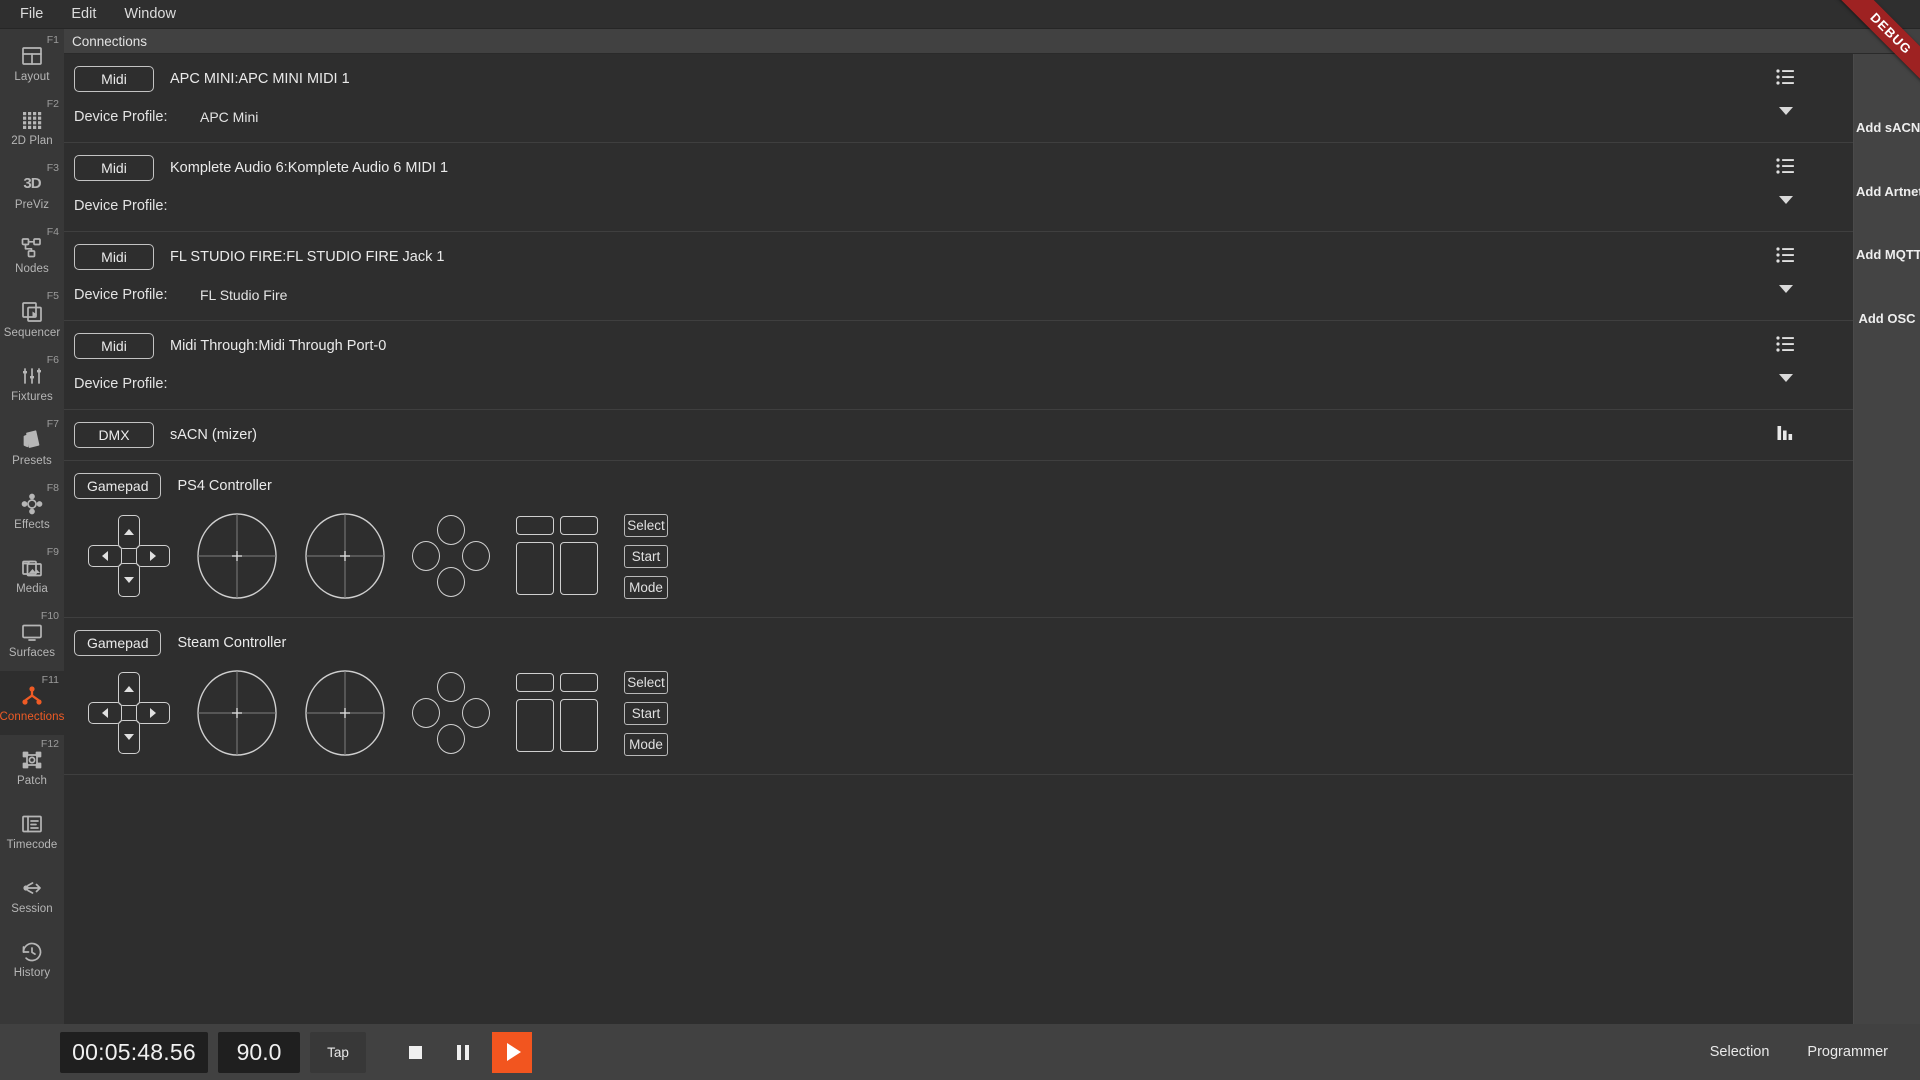 The height and width of the screenshot is (1080, 1920). I want to click on programmer-button: Programmer, so click(1847, 1052).